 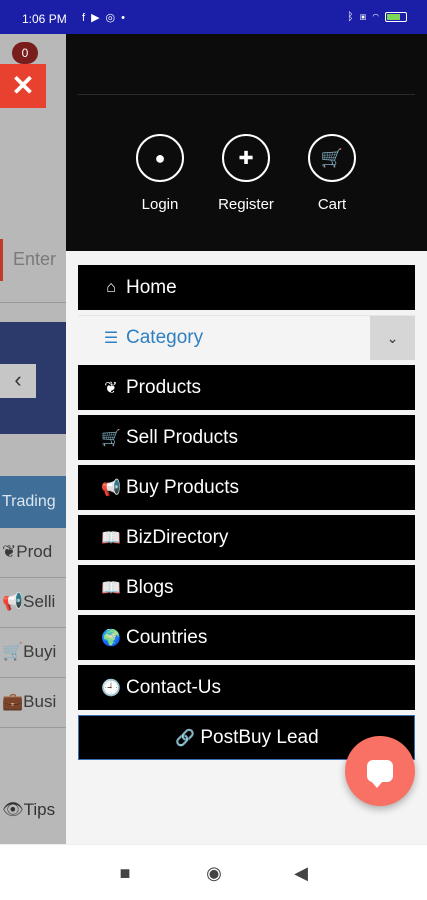 I want to click on clock-icon: 🕘, so click(x=111, y=688).